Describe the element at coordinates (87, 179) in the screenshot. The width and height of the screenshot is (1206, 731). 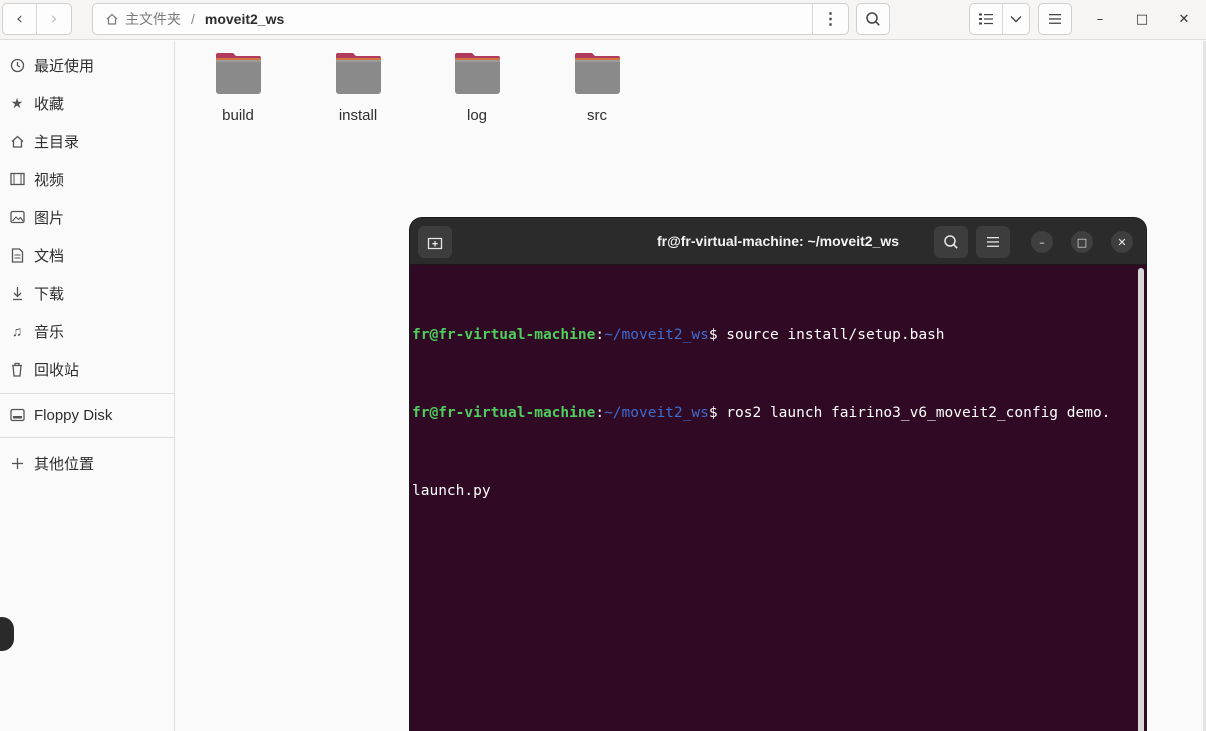
I see `sidebar-item-videos: 视频` at that location.